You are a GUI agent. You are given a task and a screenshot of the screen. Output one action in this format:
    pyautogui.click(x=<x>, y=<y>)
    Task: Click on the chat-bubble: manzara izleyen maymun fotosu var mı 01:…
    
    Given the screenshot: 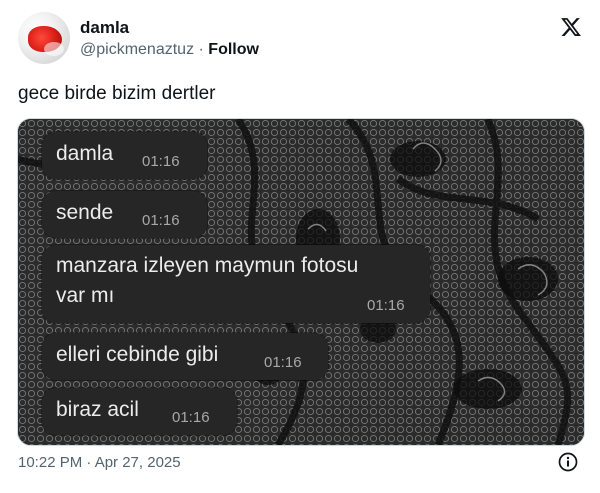 What is the action you would take?
    pyautogui.click(x=236, y=284)
    